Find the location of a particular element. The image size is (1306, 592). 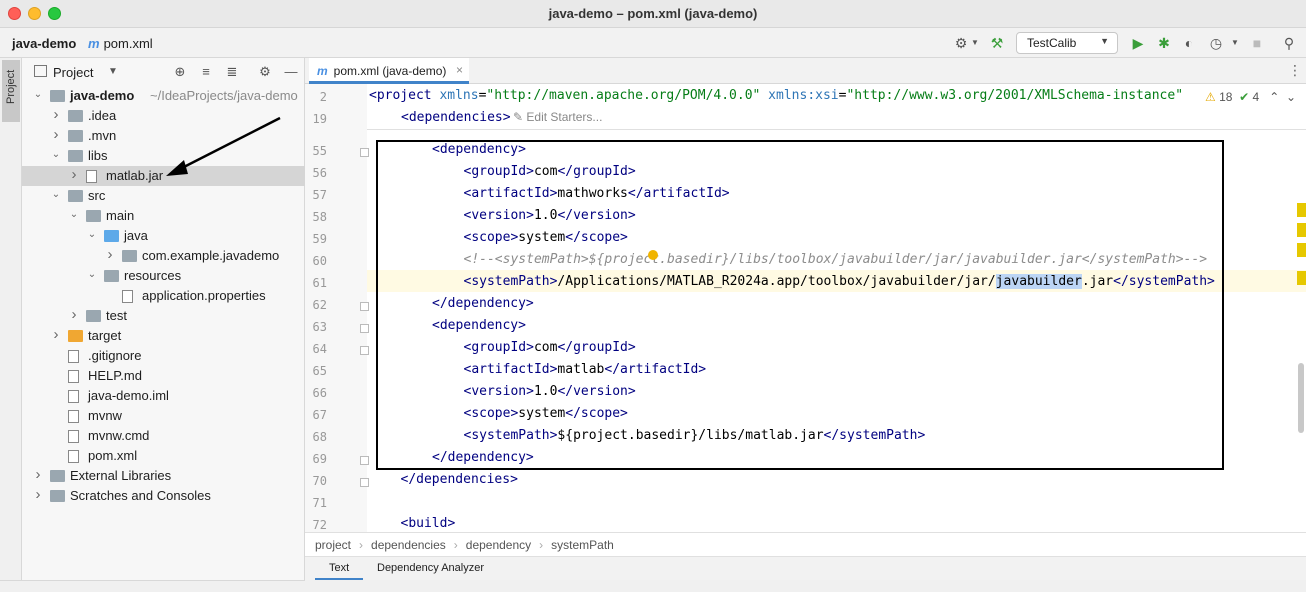

tree-item-label: External Libraries is located at coordinates (121, 475).